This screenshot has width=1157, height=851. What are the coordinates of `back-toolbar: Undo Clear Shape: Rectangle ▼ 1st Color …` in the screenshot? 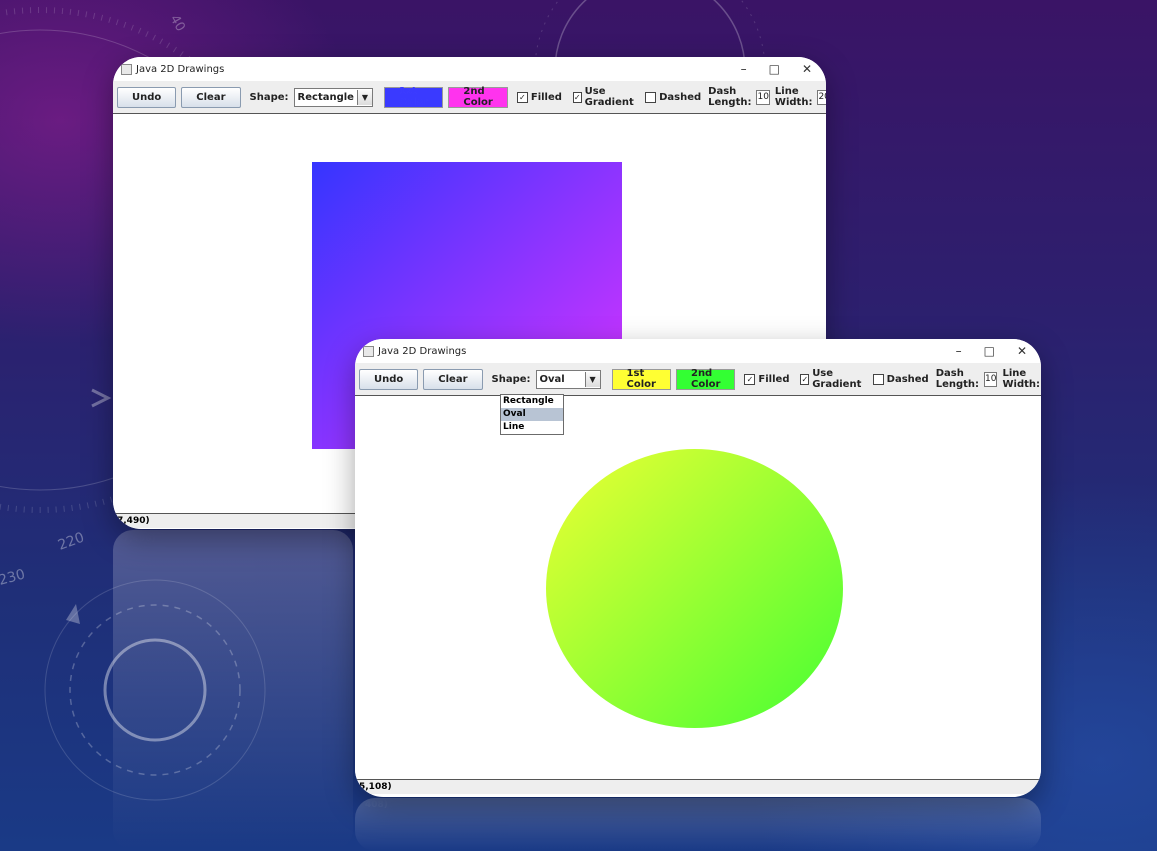 It's located at (469, 97).